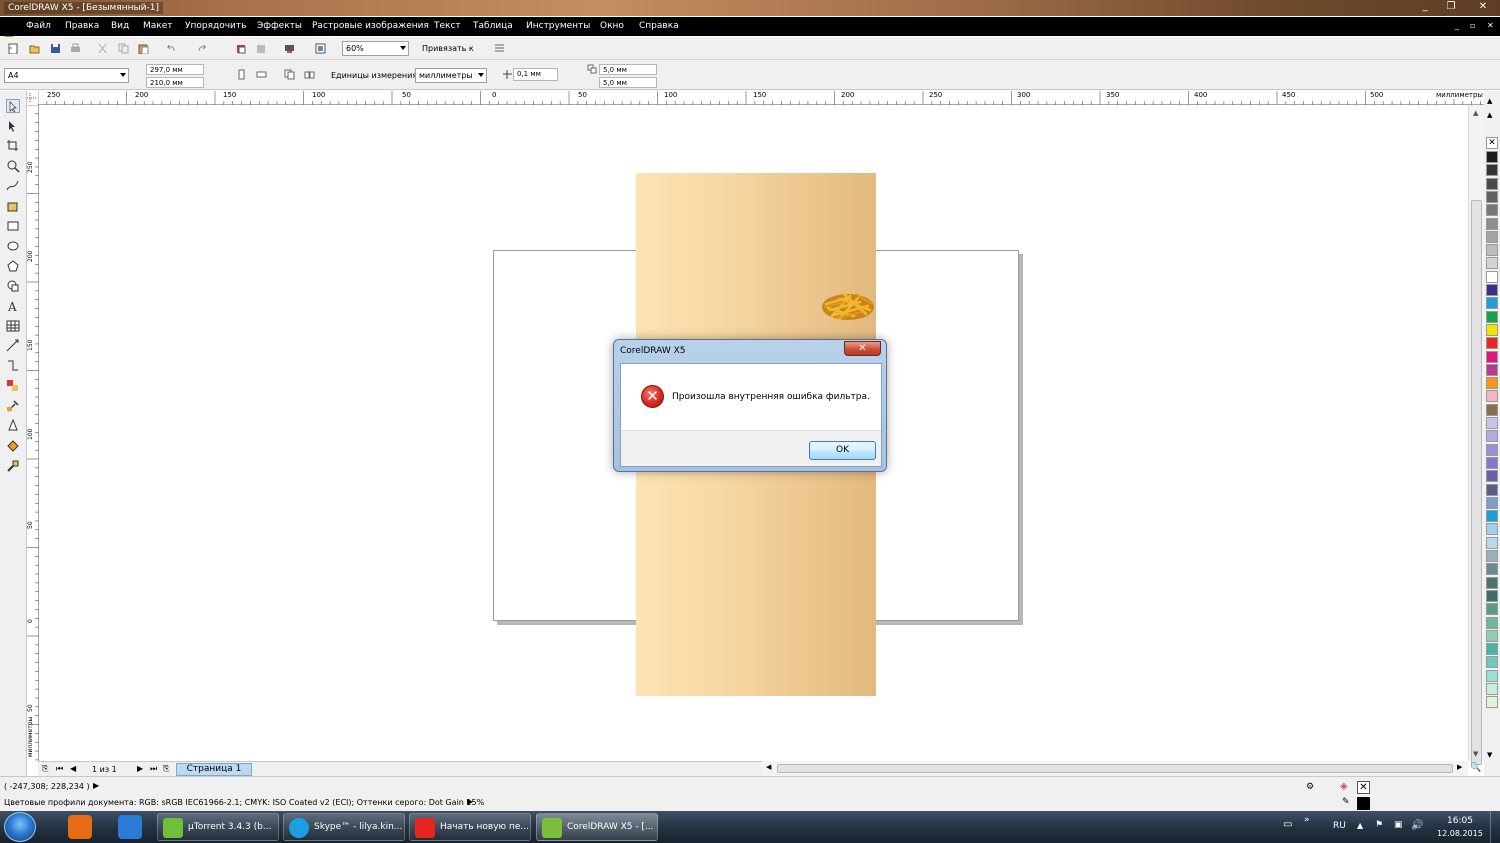  Describe the element at coordinates (13, 48) in the screenshot. I see `new-document-icon` at that location.